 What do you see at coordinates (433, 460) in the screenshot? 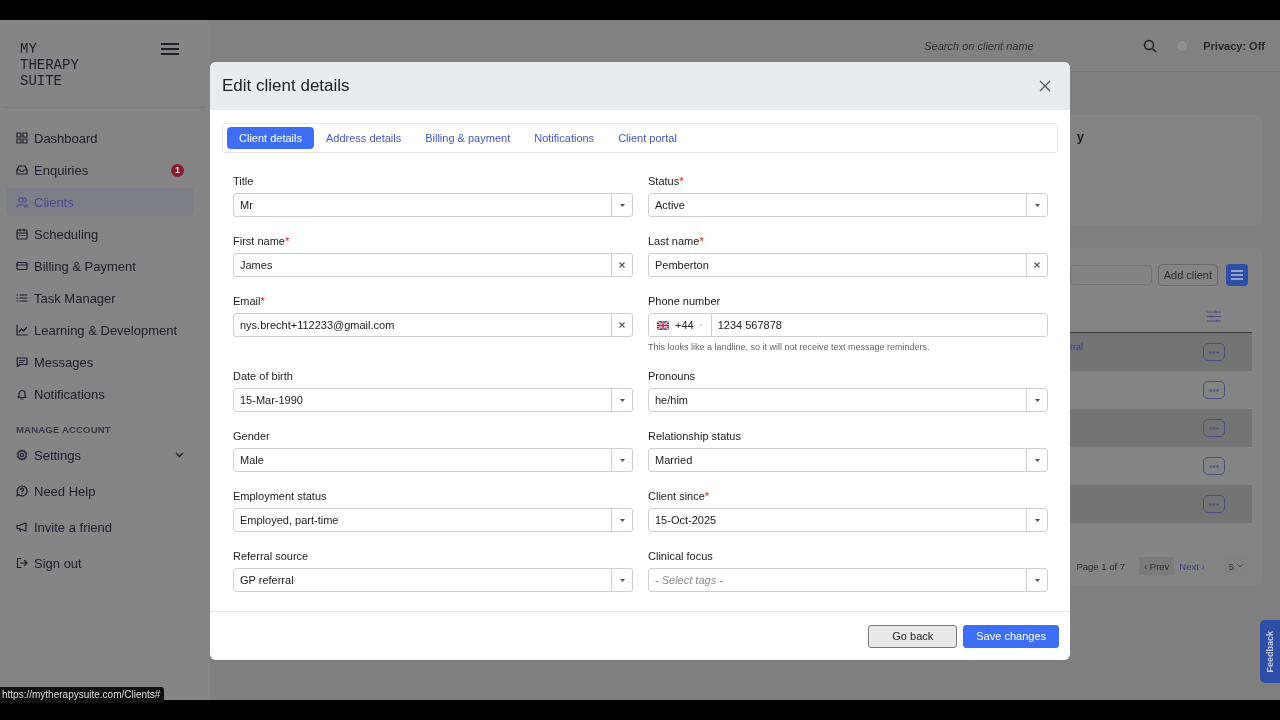
I see `select-field: Male` at bounding box center [433, 460].